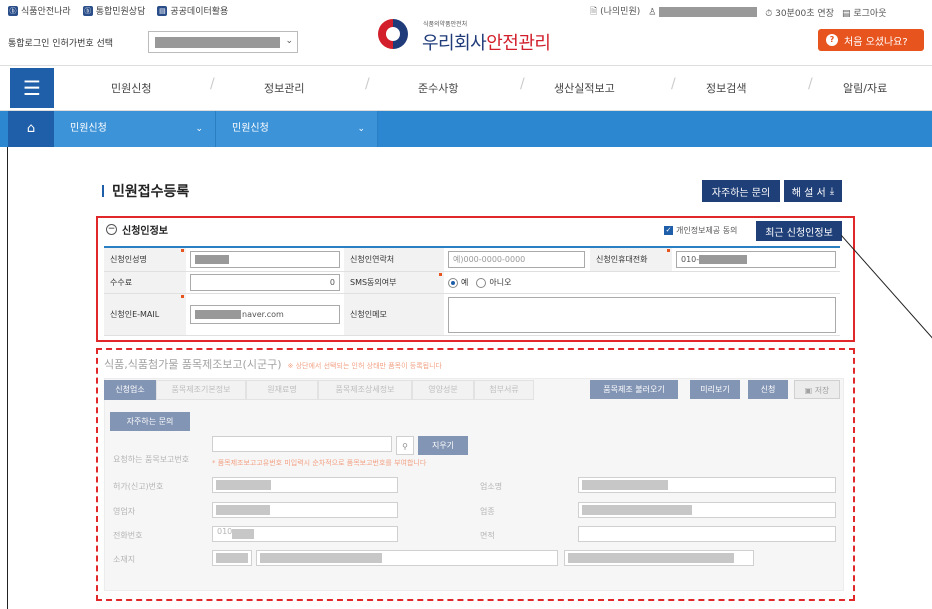 This screenshot has height=609, width=932. What do you see at coordinates (302, 444) in the screenshot?
I see `report-number-input` at bounding box center [302, 444].